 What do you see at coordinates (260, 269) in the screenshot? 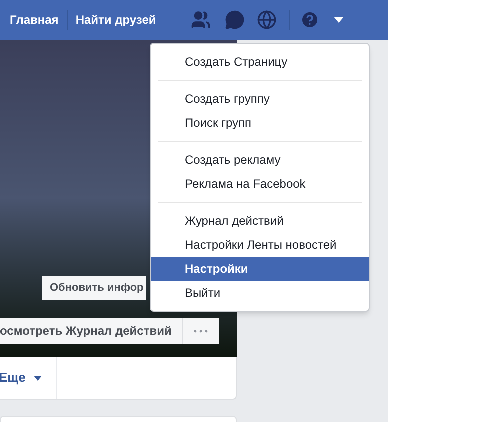
I see `menu-item: Настройки` at bounding box center [260, 269].